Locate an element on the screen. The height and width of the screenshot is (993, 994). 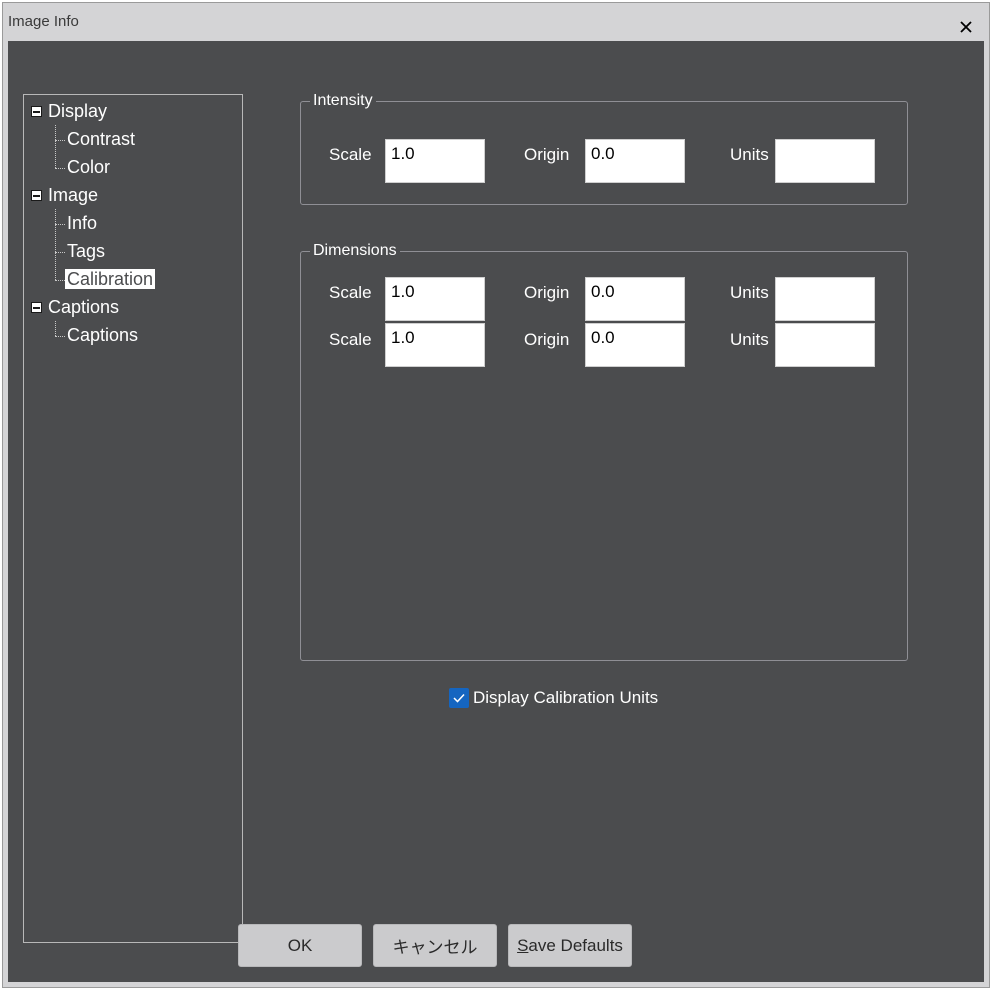
tree-item-display: Display is located at coordinates (77, 111).